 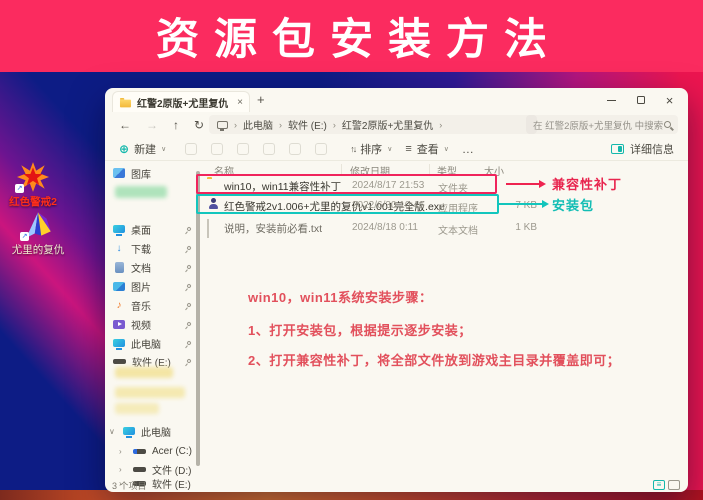 What do you see at coordinates (119, 324) in the screenshot?
I see `videos-icon` at bounding box center [119, 324].